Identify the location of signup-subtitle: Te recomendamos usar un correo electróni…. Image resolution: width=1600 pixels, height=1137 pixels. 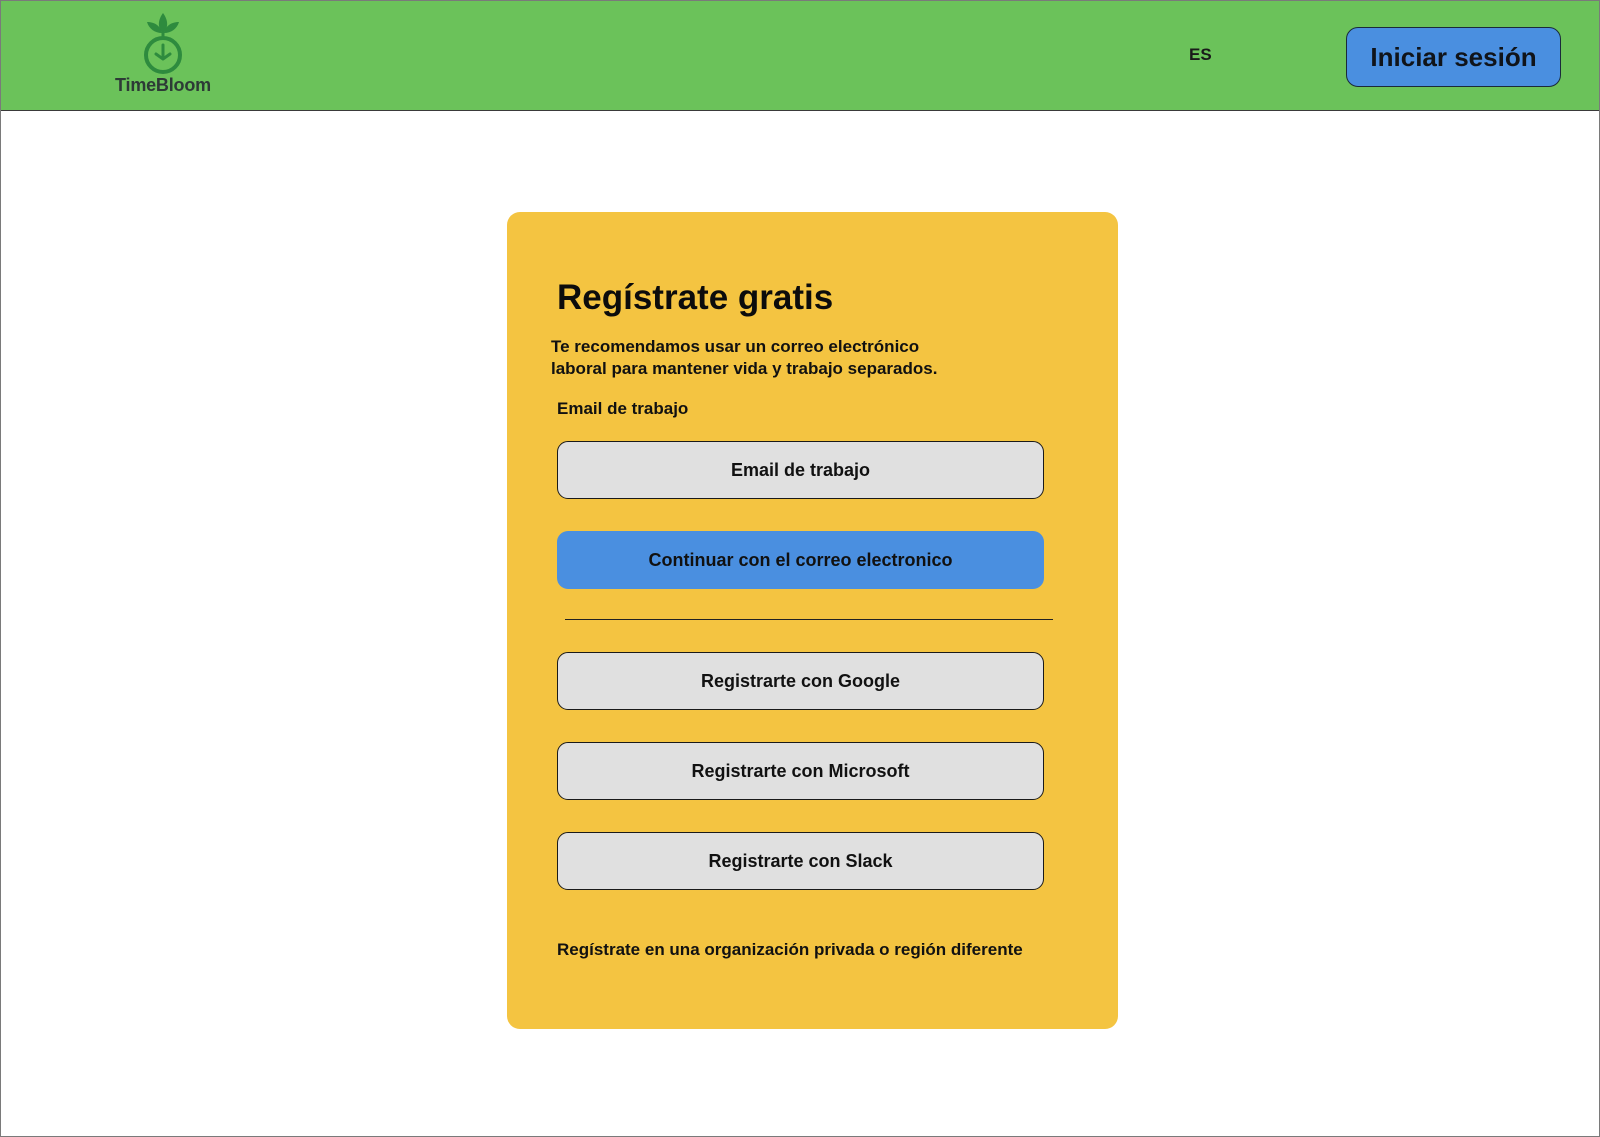
(761, 358).